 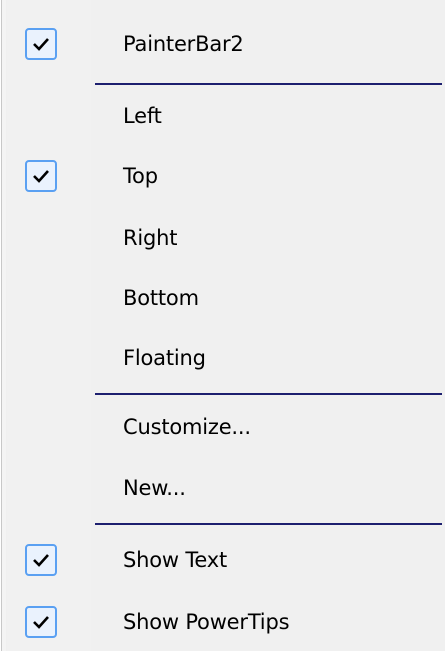 I want to click on menu-item-label: Show PowerTips, so click(x=206, y=622).